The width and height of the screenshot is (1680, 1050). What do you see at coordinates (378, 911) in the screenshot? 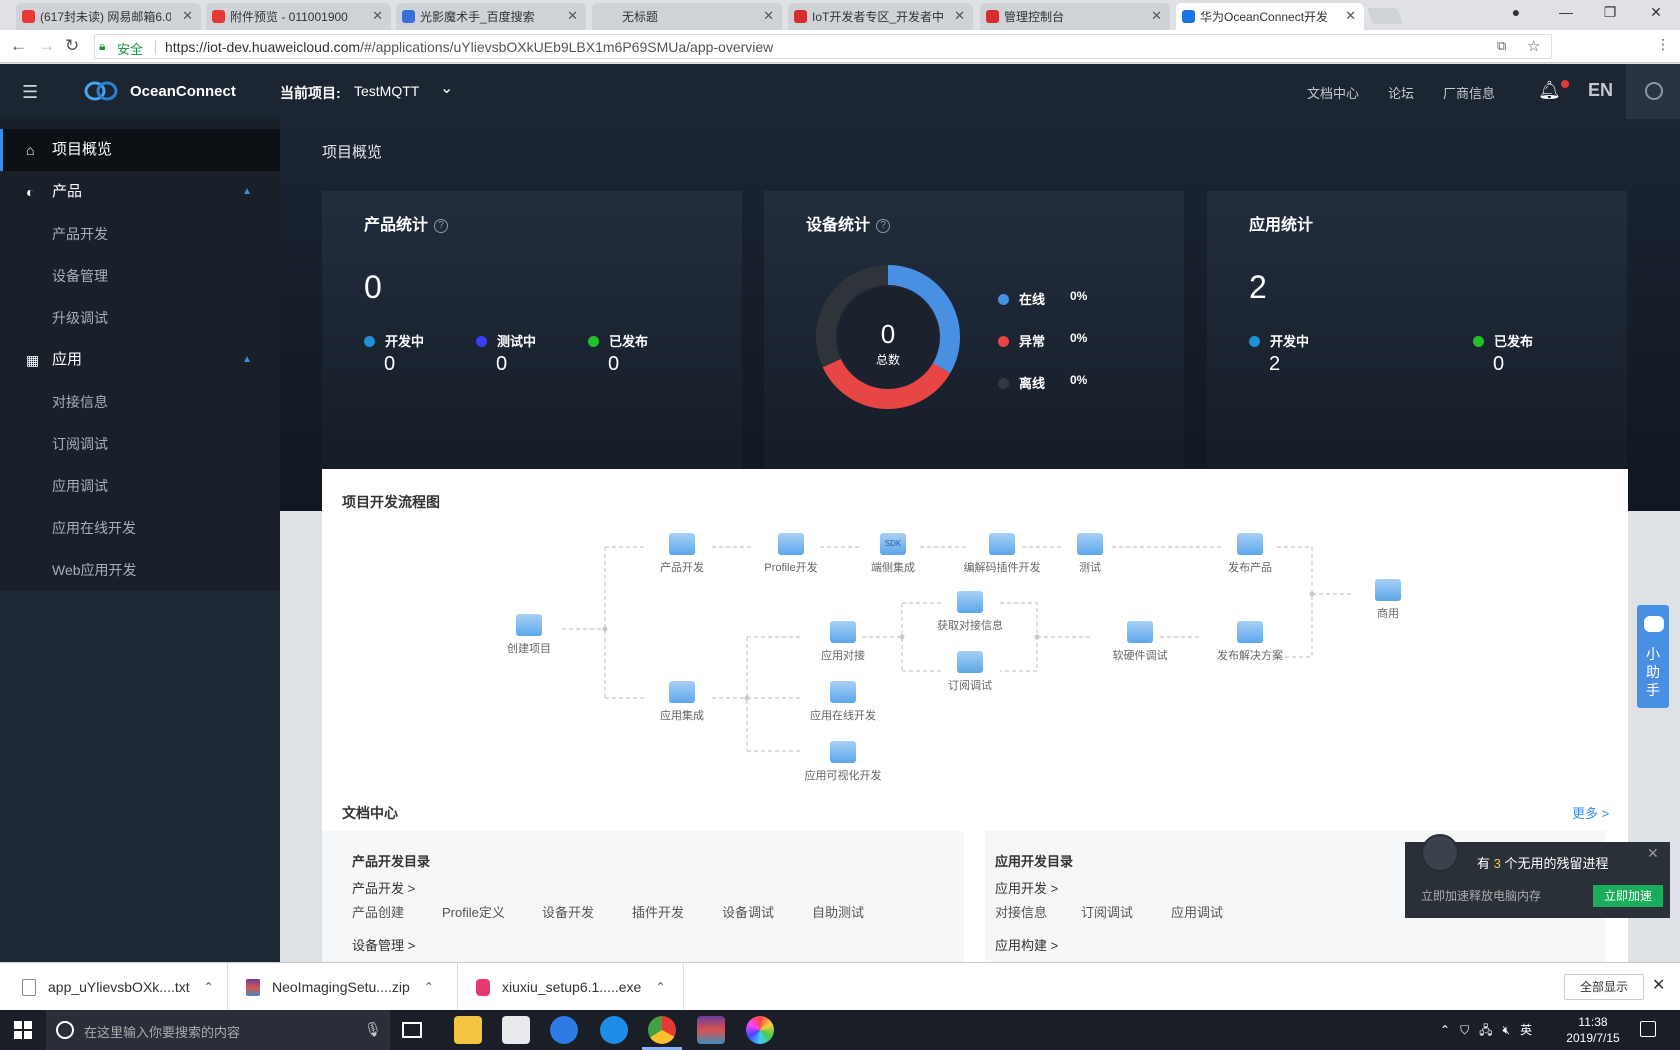
I see `doc-link: 产品创建` at bounding box center [378, 911].